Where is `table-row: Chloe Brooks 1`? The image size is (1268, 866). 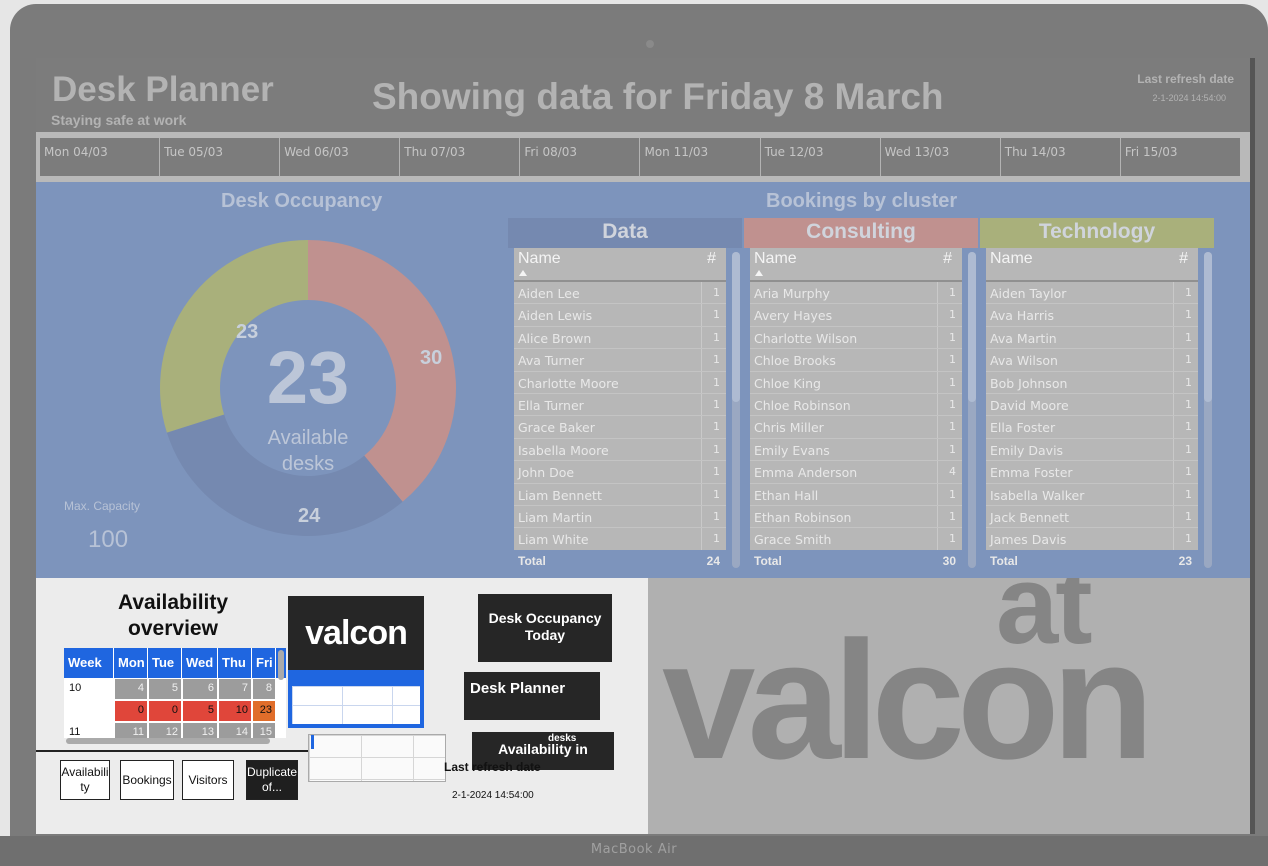 table-row: Chloe Brooks 1 is located at coordinates (856, 360).